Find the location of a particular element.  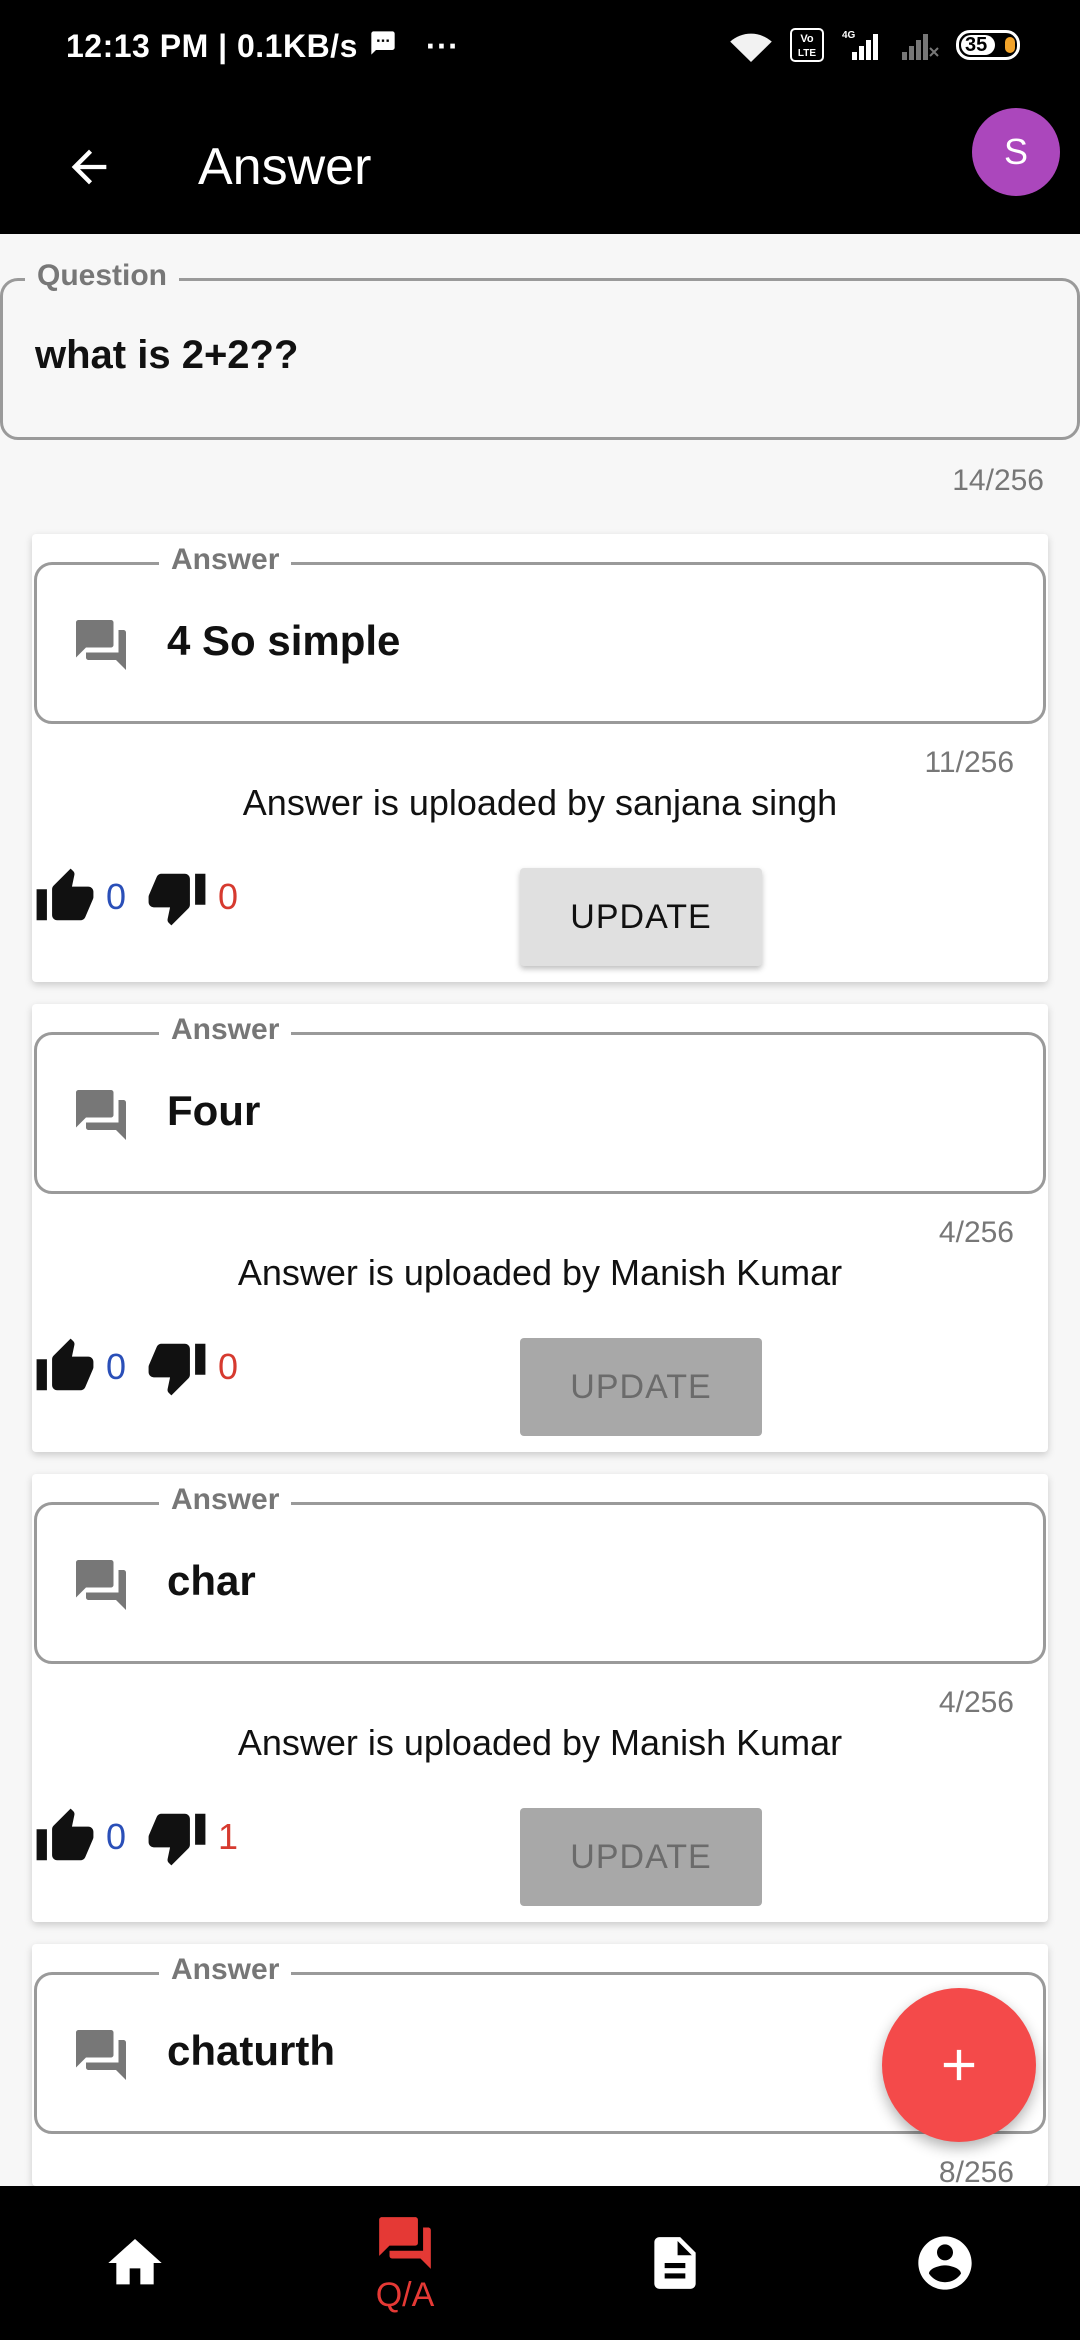

question-char-counter: 14/256 is located at coordinates (998, 480).